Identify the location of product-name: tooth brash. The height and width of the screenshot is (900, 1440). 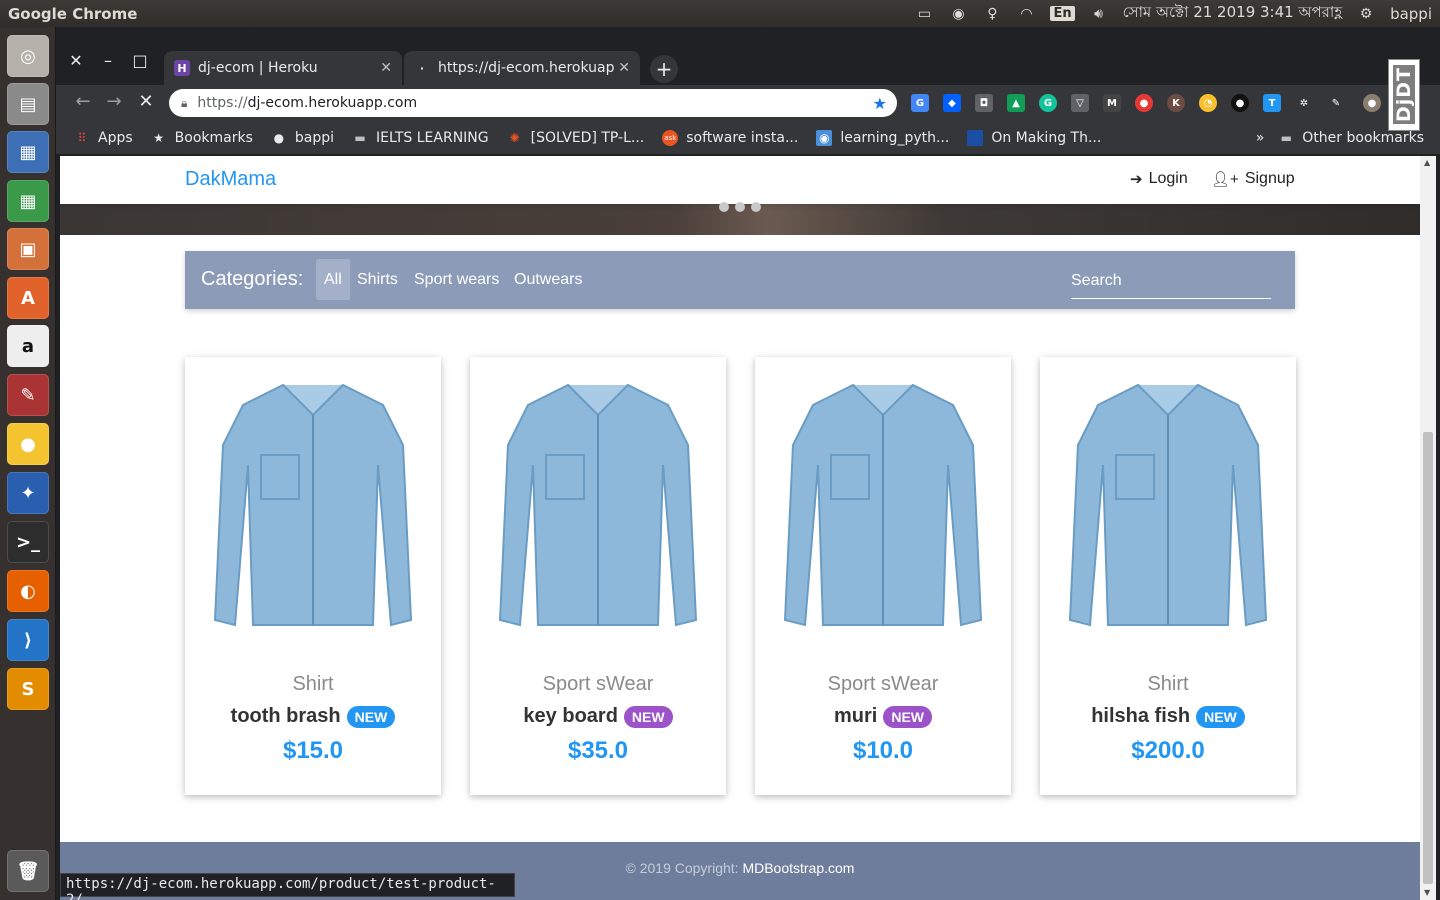
(286, 716).